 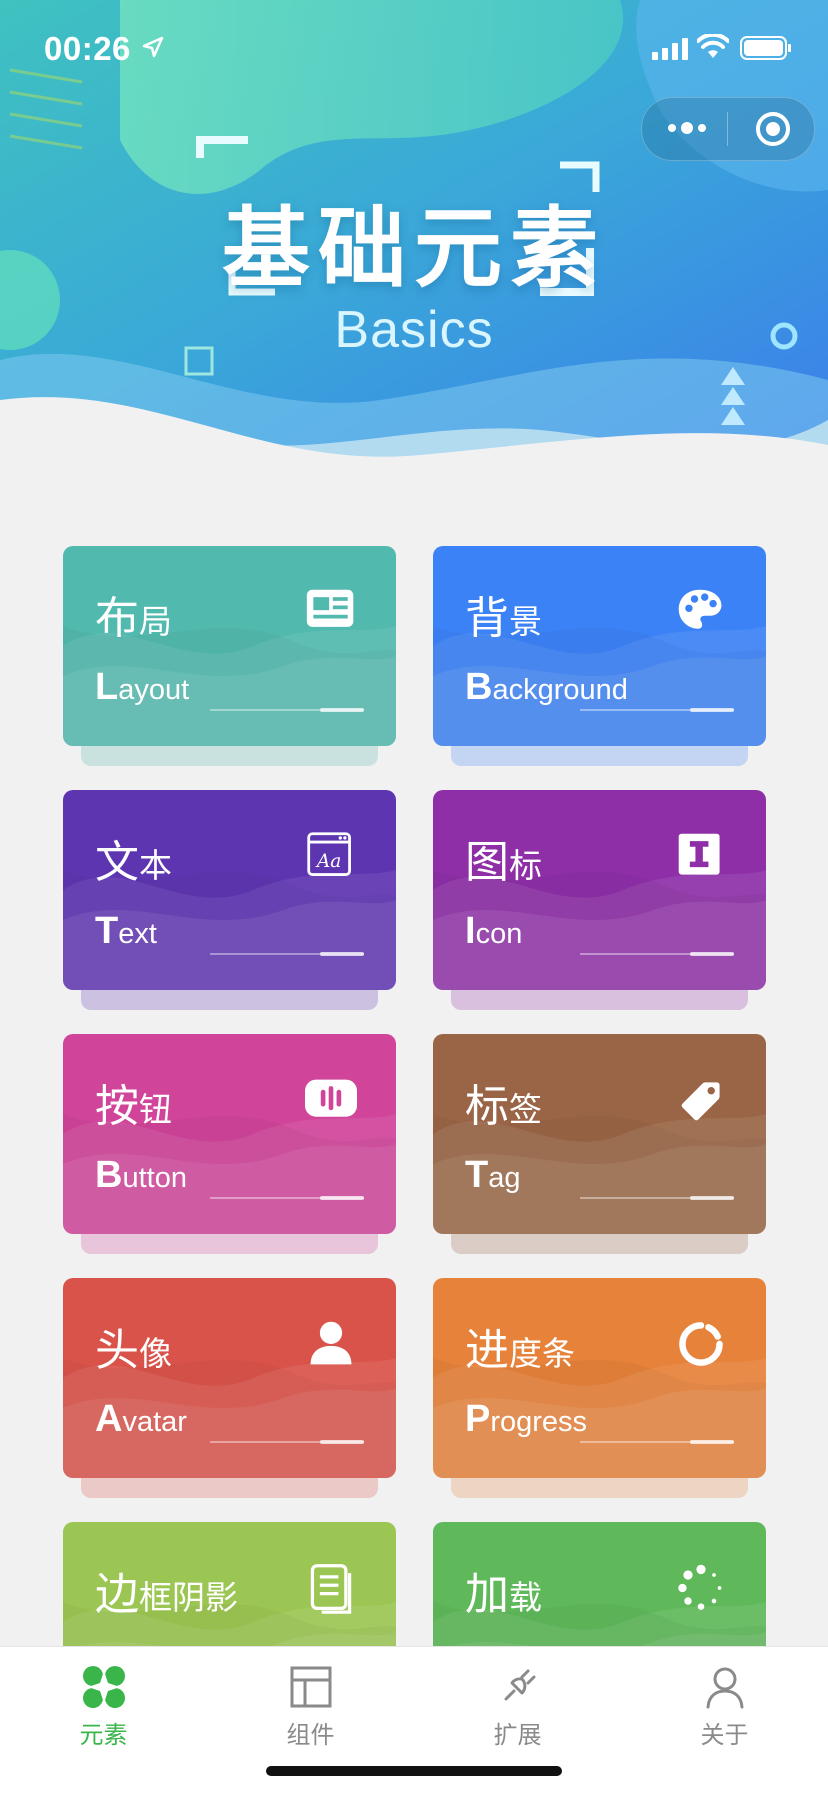 What do you see at coordinates (670, 49) in the screenshot?
I see `cellular-signal-icon` at bounding box center [670, 49].